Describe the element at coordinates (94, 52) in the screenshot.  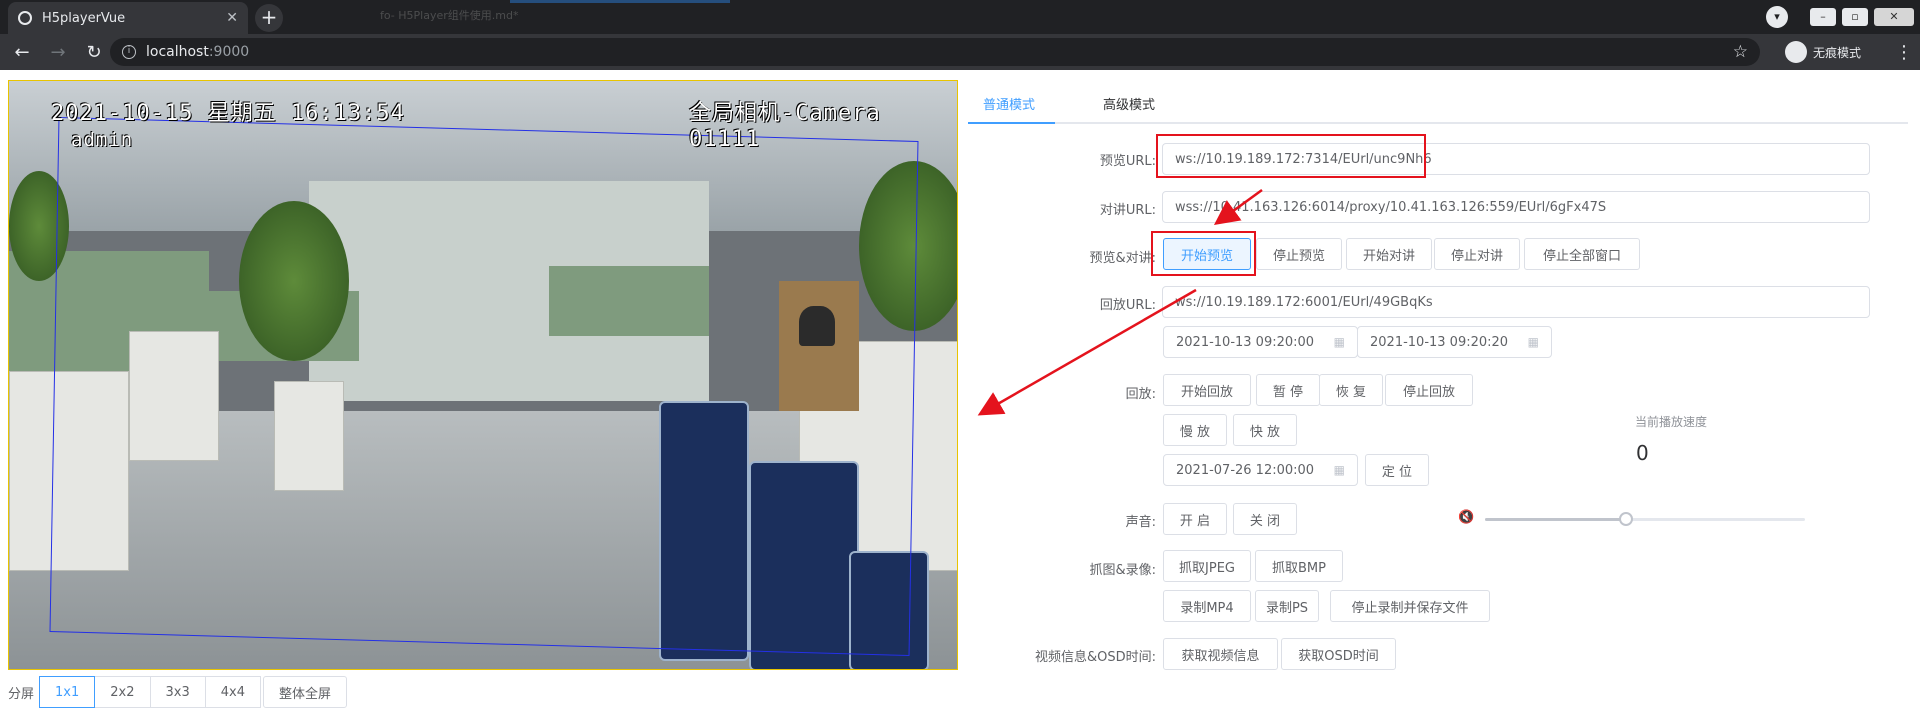
I see `reload-icon: ↻` at that location.